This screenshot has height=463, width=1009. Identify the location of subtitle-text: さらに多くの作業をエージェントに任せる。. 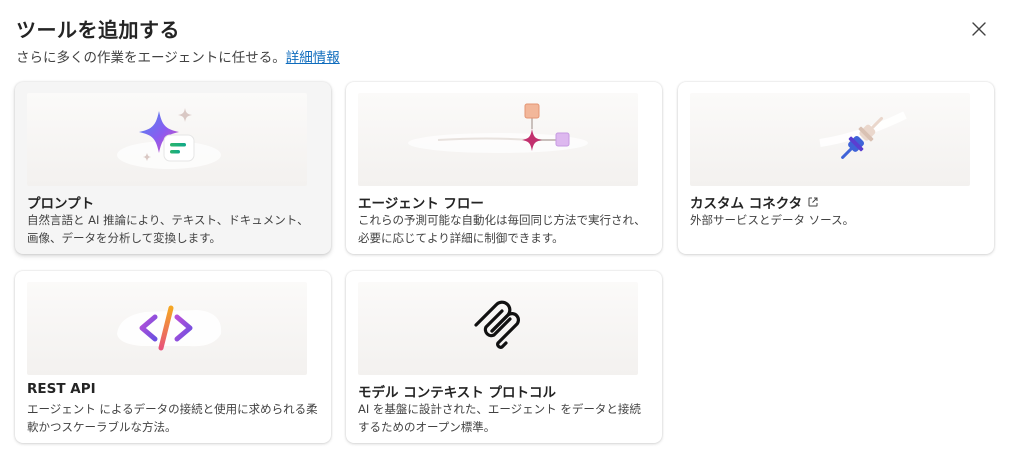
(151, 58).